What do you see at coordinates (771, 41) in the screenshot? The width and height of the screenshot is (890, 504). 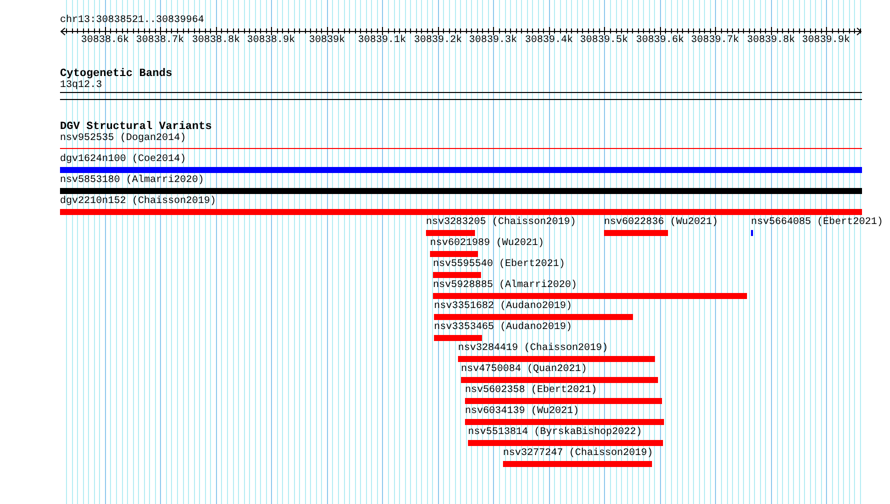 I see `ruler-tick-label: 30839.8k` at bounding box center [771, 41].